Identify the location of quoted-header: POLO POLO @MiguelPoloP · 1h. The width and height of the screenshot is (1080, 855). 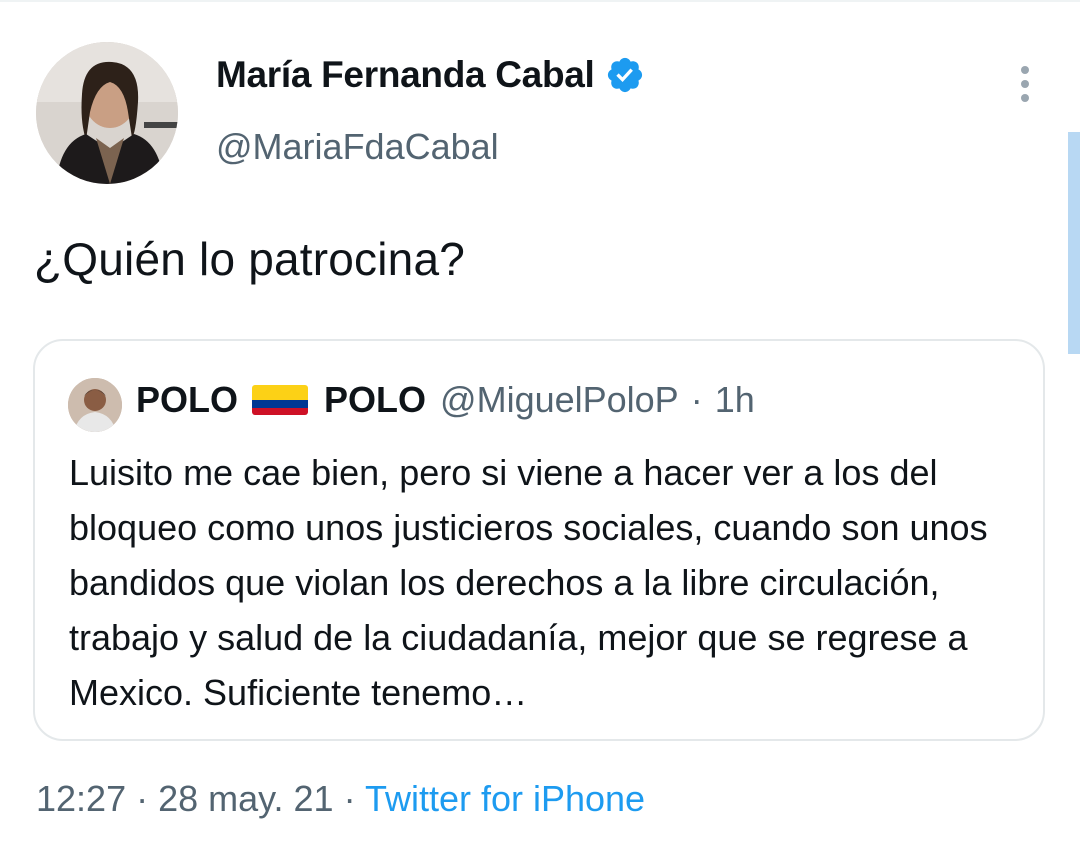
(445, 400).